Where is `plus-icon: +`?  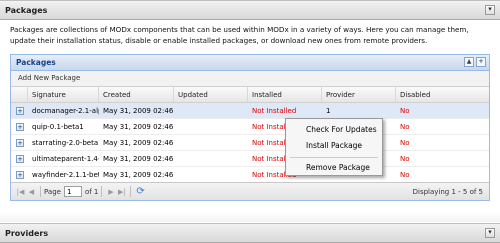 plus-icon: + is located at coordinates (481, 62).